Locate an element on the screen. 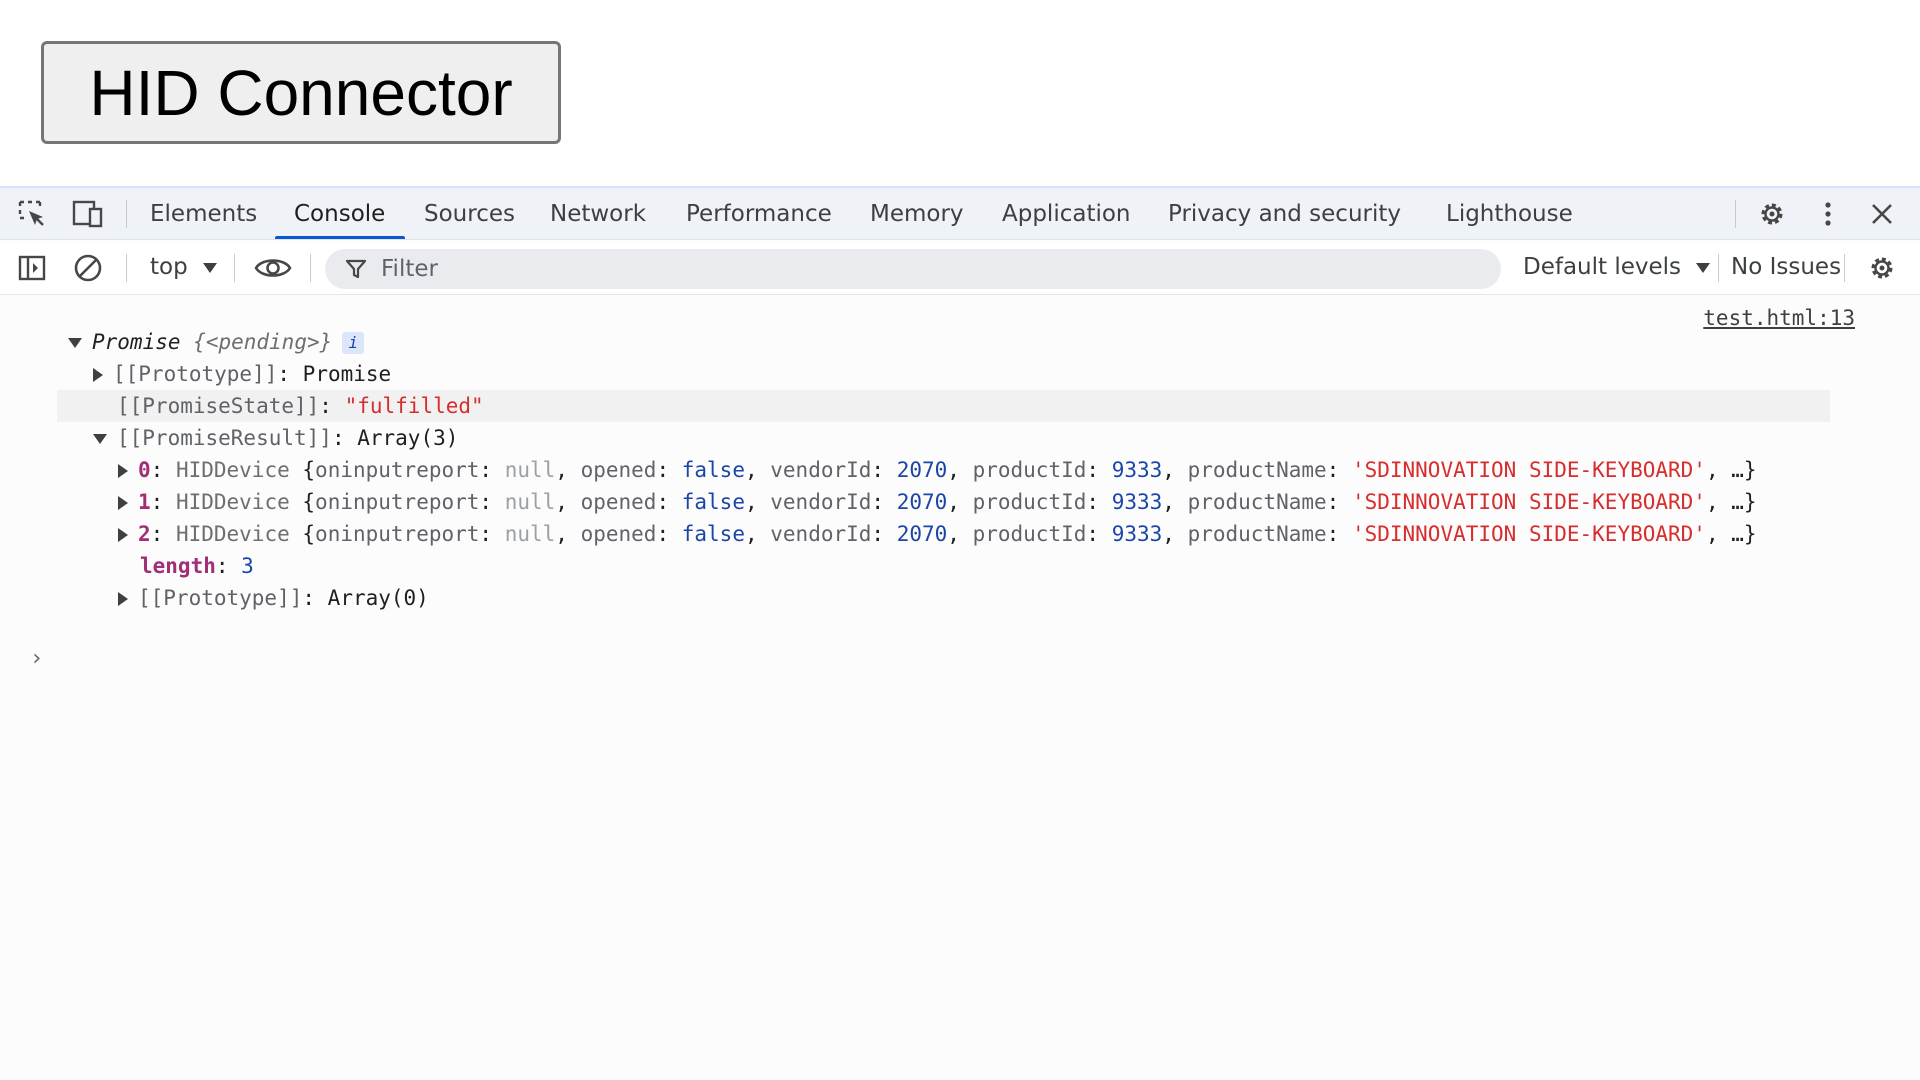 This screenshot has width=1920, height=1080. prop-key: [[PromiseState]] is located at coordinates (218, 406).